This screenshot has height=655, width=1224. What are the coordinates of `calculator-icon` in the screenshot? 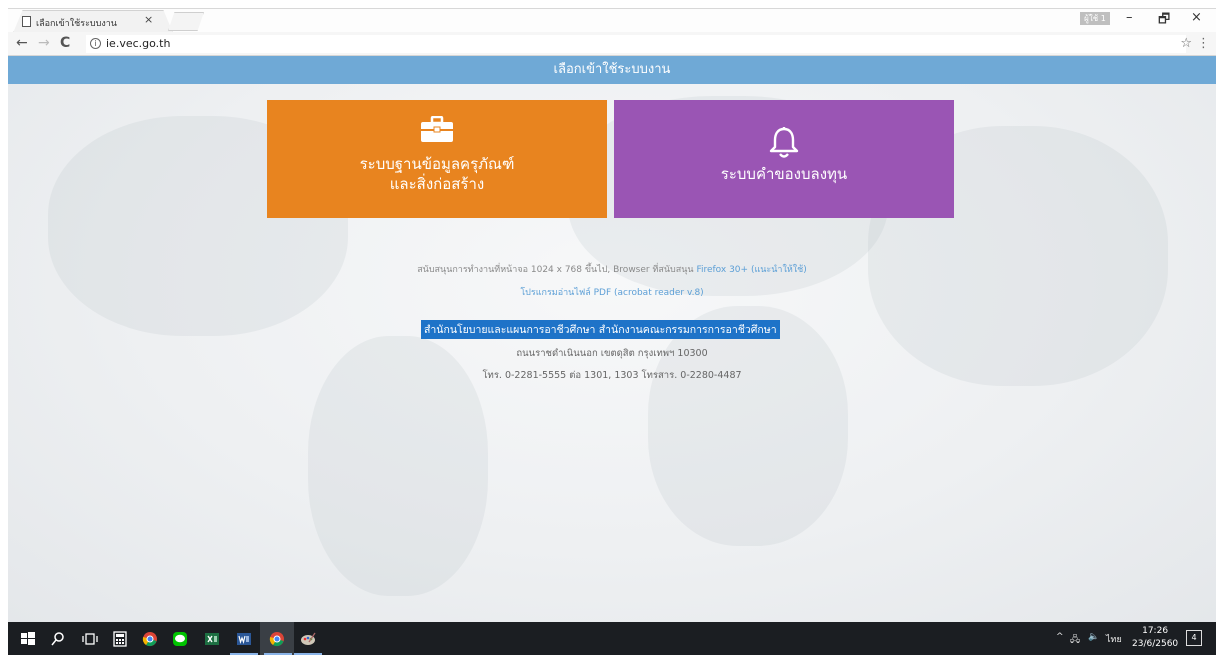 It's located at (120, 639).